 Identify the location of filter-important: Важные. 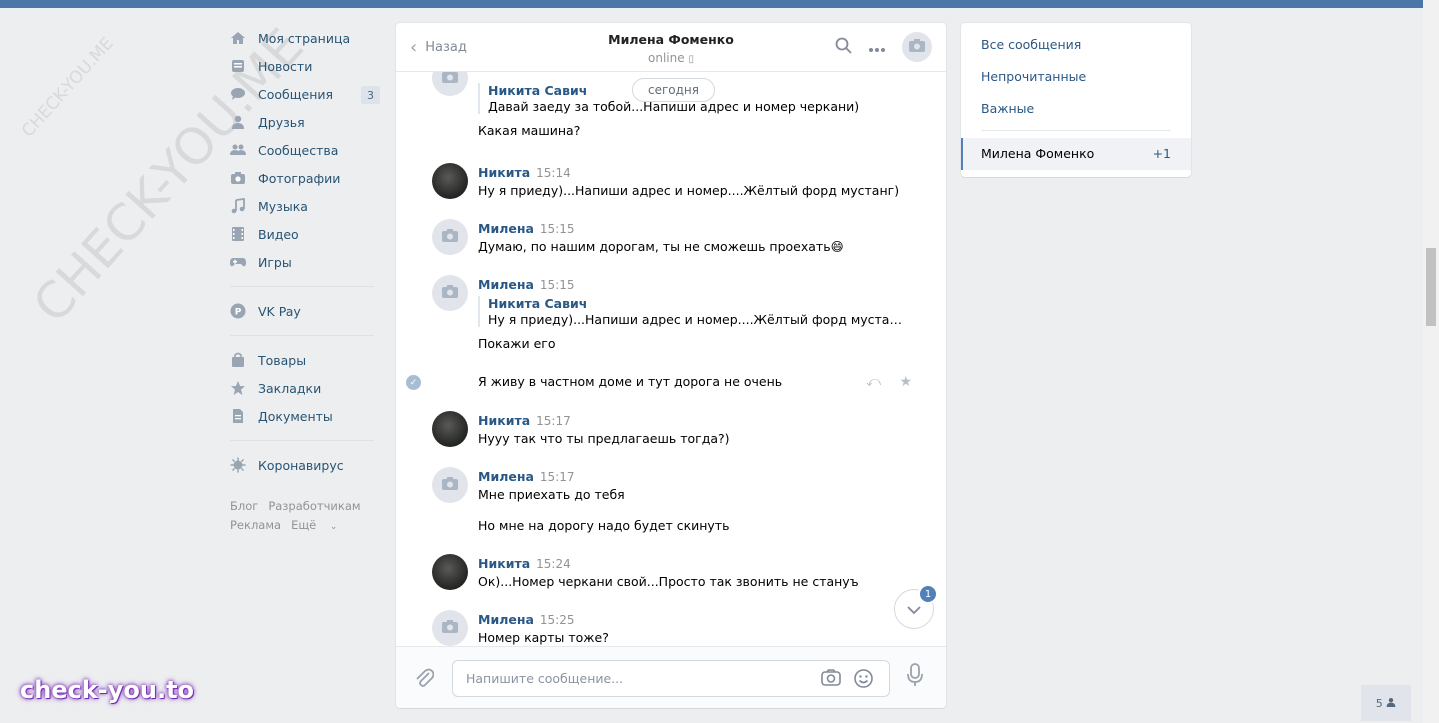
(1007, 108).